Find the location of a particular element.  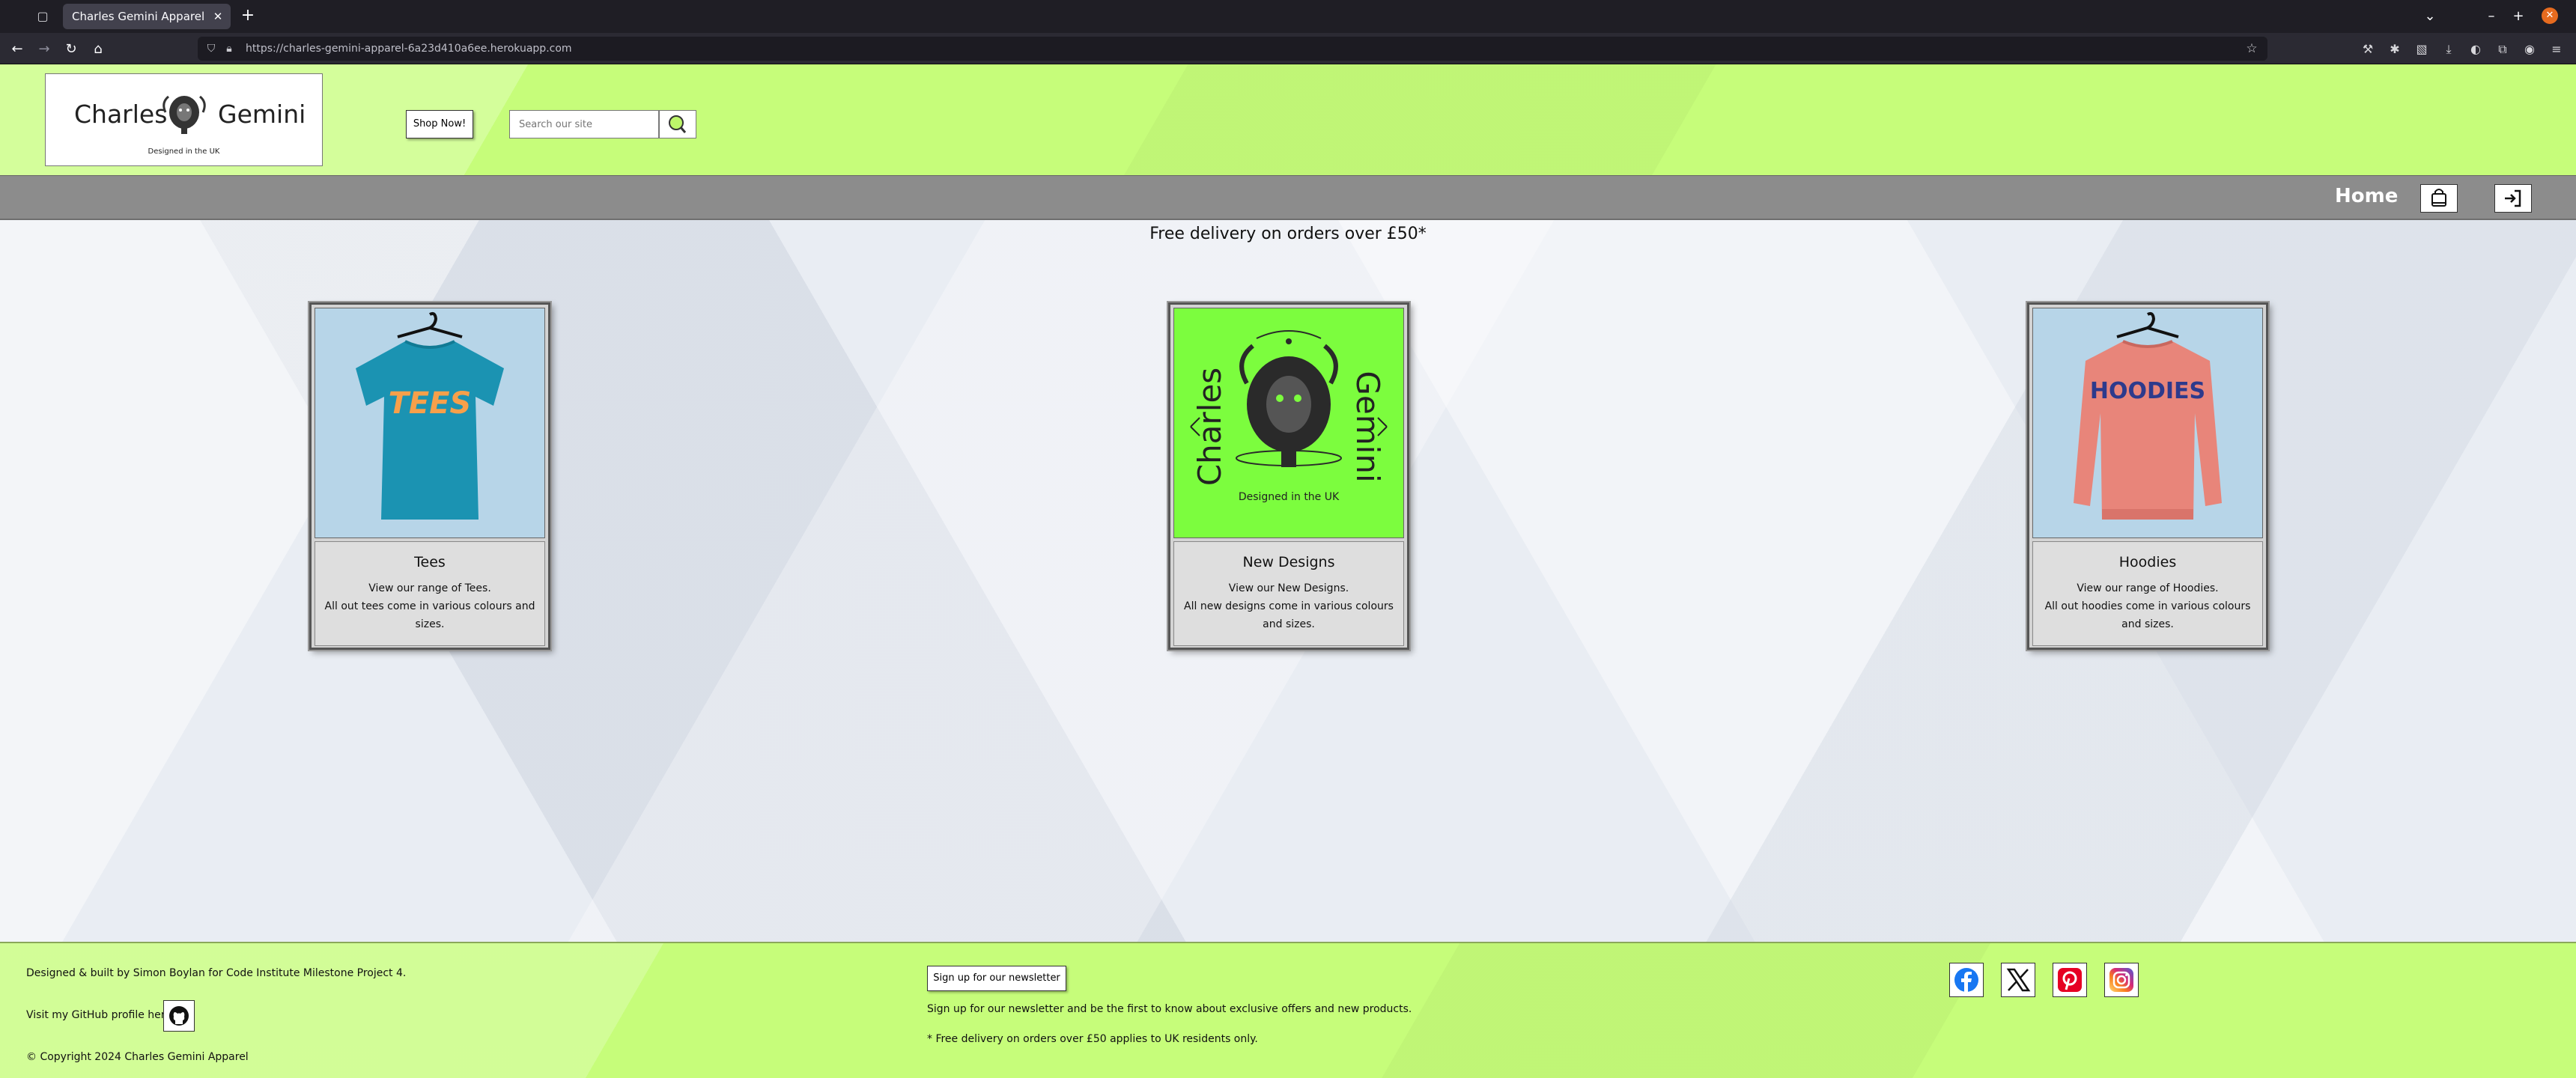

logo-tagline: Designed in the UK is located at coordinates (184, 151).